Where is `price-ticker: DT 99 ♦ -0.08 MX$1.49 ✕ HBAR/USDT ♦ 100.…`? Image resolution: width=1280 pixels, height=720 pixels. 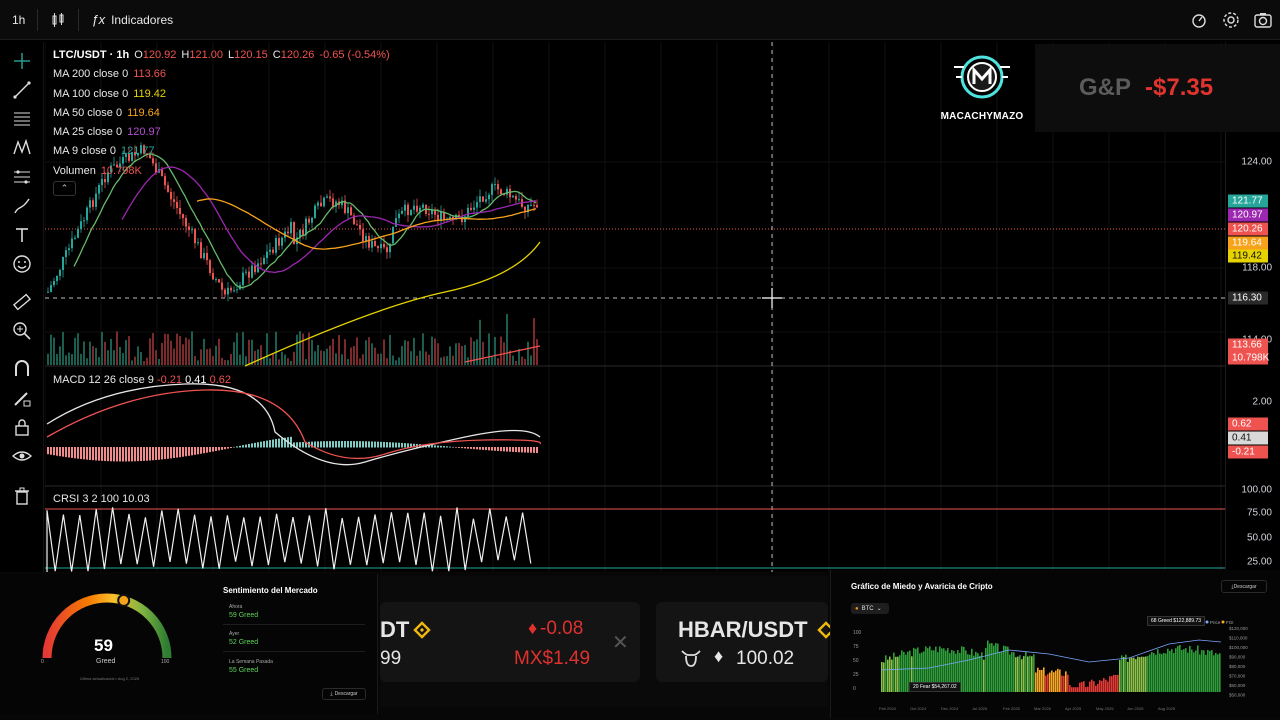 price-ticker: DT 99 ♦ -0.08 MX$1.49 ✕ HBAR/USDT ♦ 100.… is located at coordinates (607, 641).